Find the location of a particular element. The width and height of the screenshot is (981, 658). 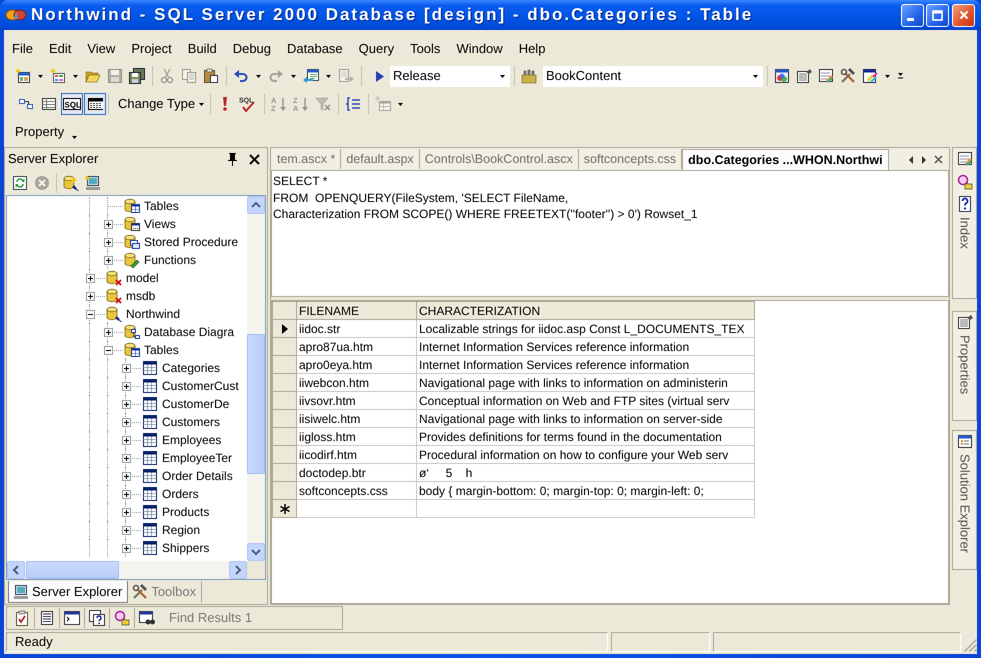

minimize-button is located at coordinates (912, 15).